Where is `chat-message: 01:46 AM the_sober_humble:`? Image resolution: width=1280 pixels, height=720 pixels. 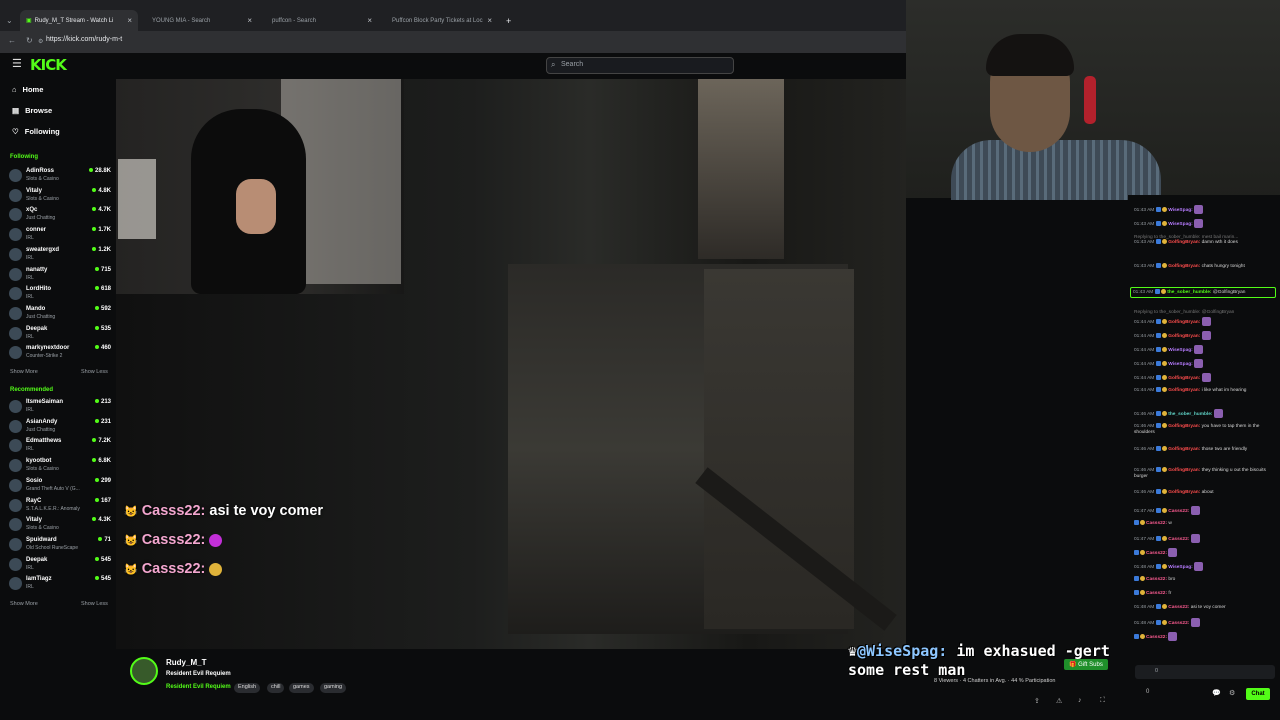 chat-message: 01:46 AM the_sober_humble: is located at coordinates (1206, 413).